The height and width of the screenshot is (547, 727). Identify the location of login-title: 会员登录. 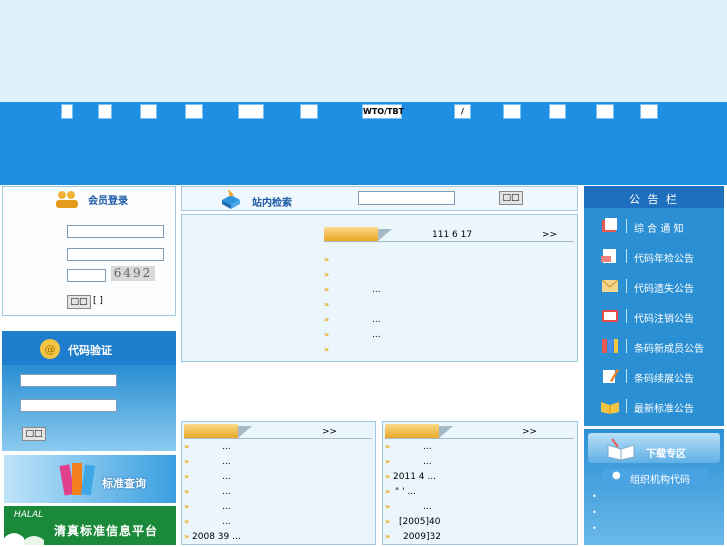
(108, 201).